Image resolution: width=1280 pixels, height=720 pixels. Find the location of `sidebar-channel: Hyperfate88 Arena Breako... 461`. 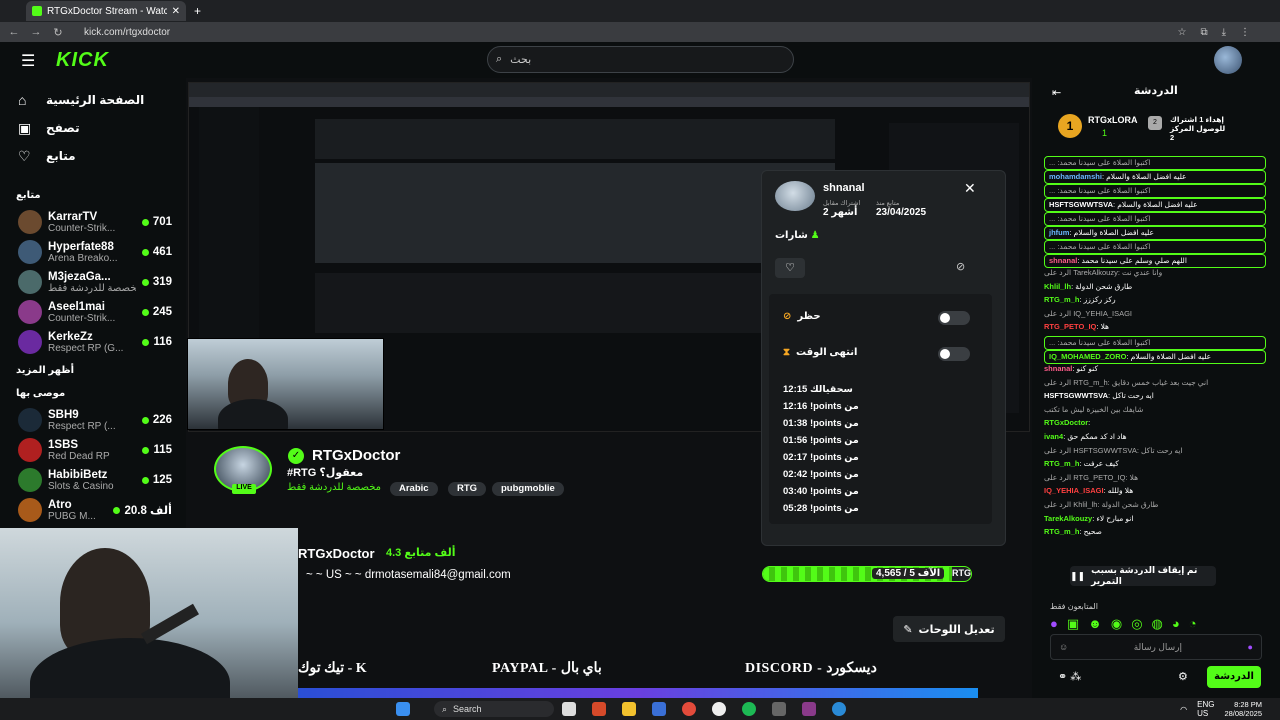

sidebar-channel: Hyperfate88 Arena Breako... 461 is located at coordinates (93, 252).